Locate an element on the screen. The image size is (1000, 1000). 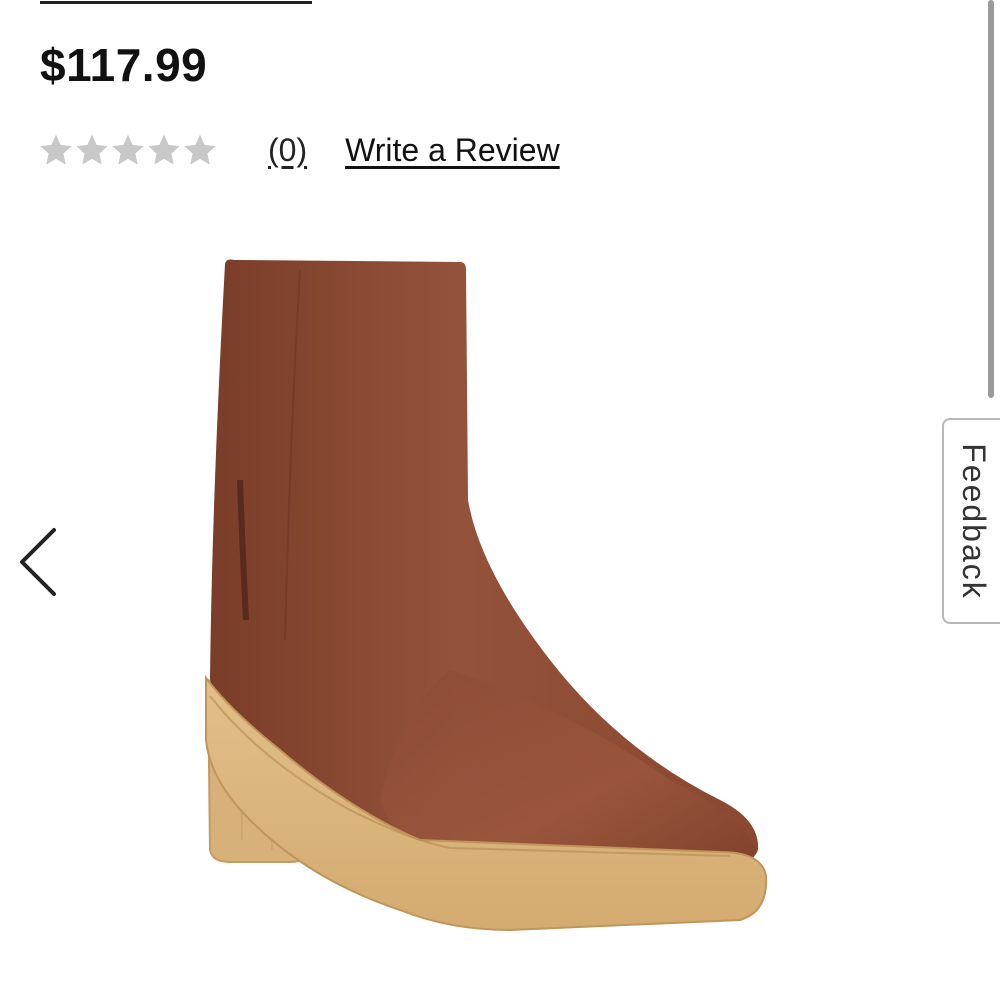
star-rating is located at coordinates (128, 150).